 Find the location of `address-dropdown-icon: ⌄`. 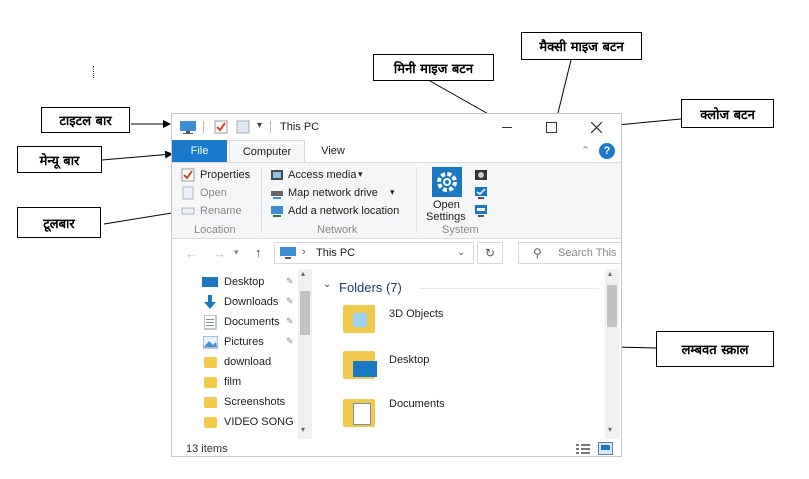

address-dropdown-icon: ⌄ is located at coordinates (461, 252).